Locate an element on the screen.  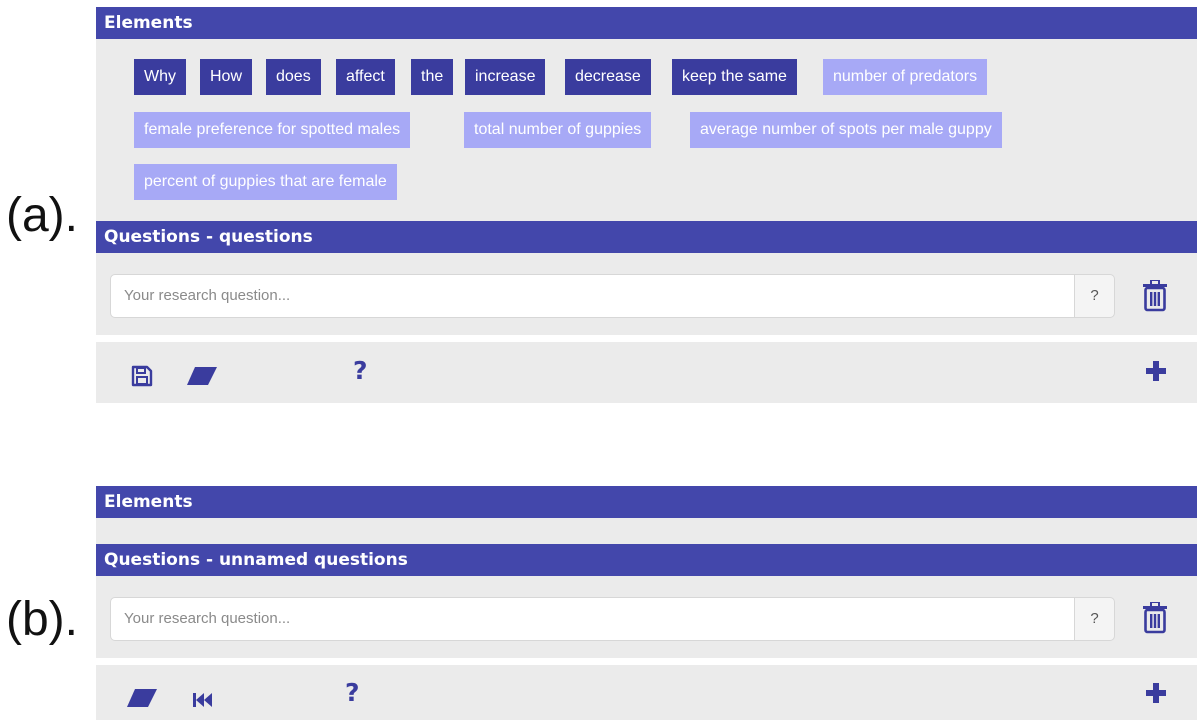
tag-average-number-of-spots: average number of spots per male guppy is located at coordinates (846, 130).